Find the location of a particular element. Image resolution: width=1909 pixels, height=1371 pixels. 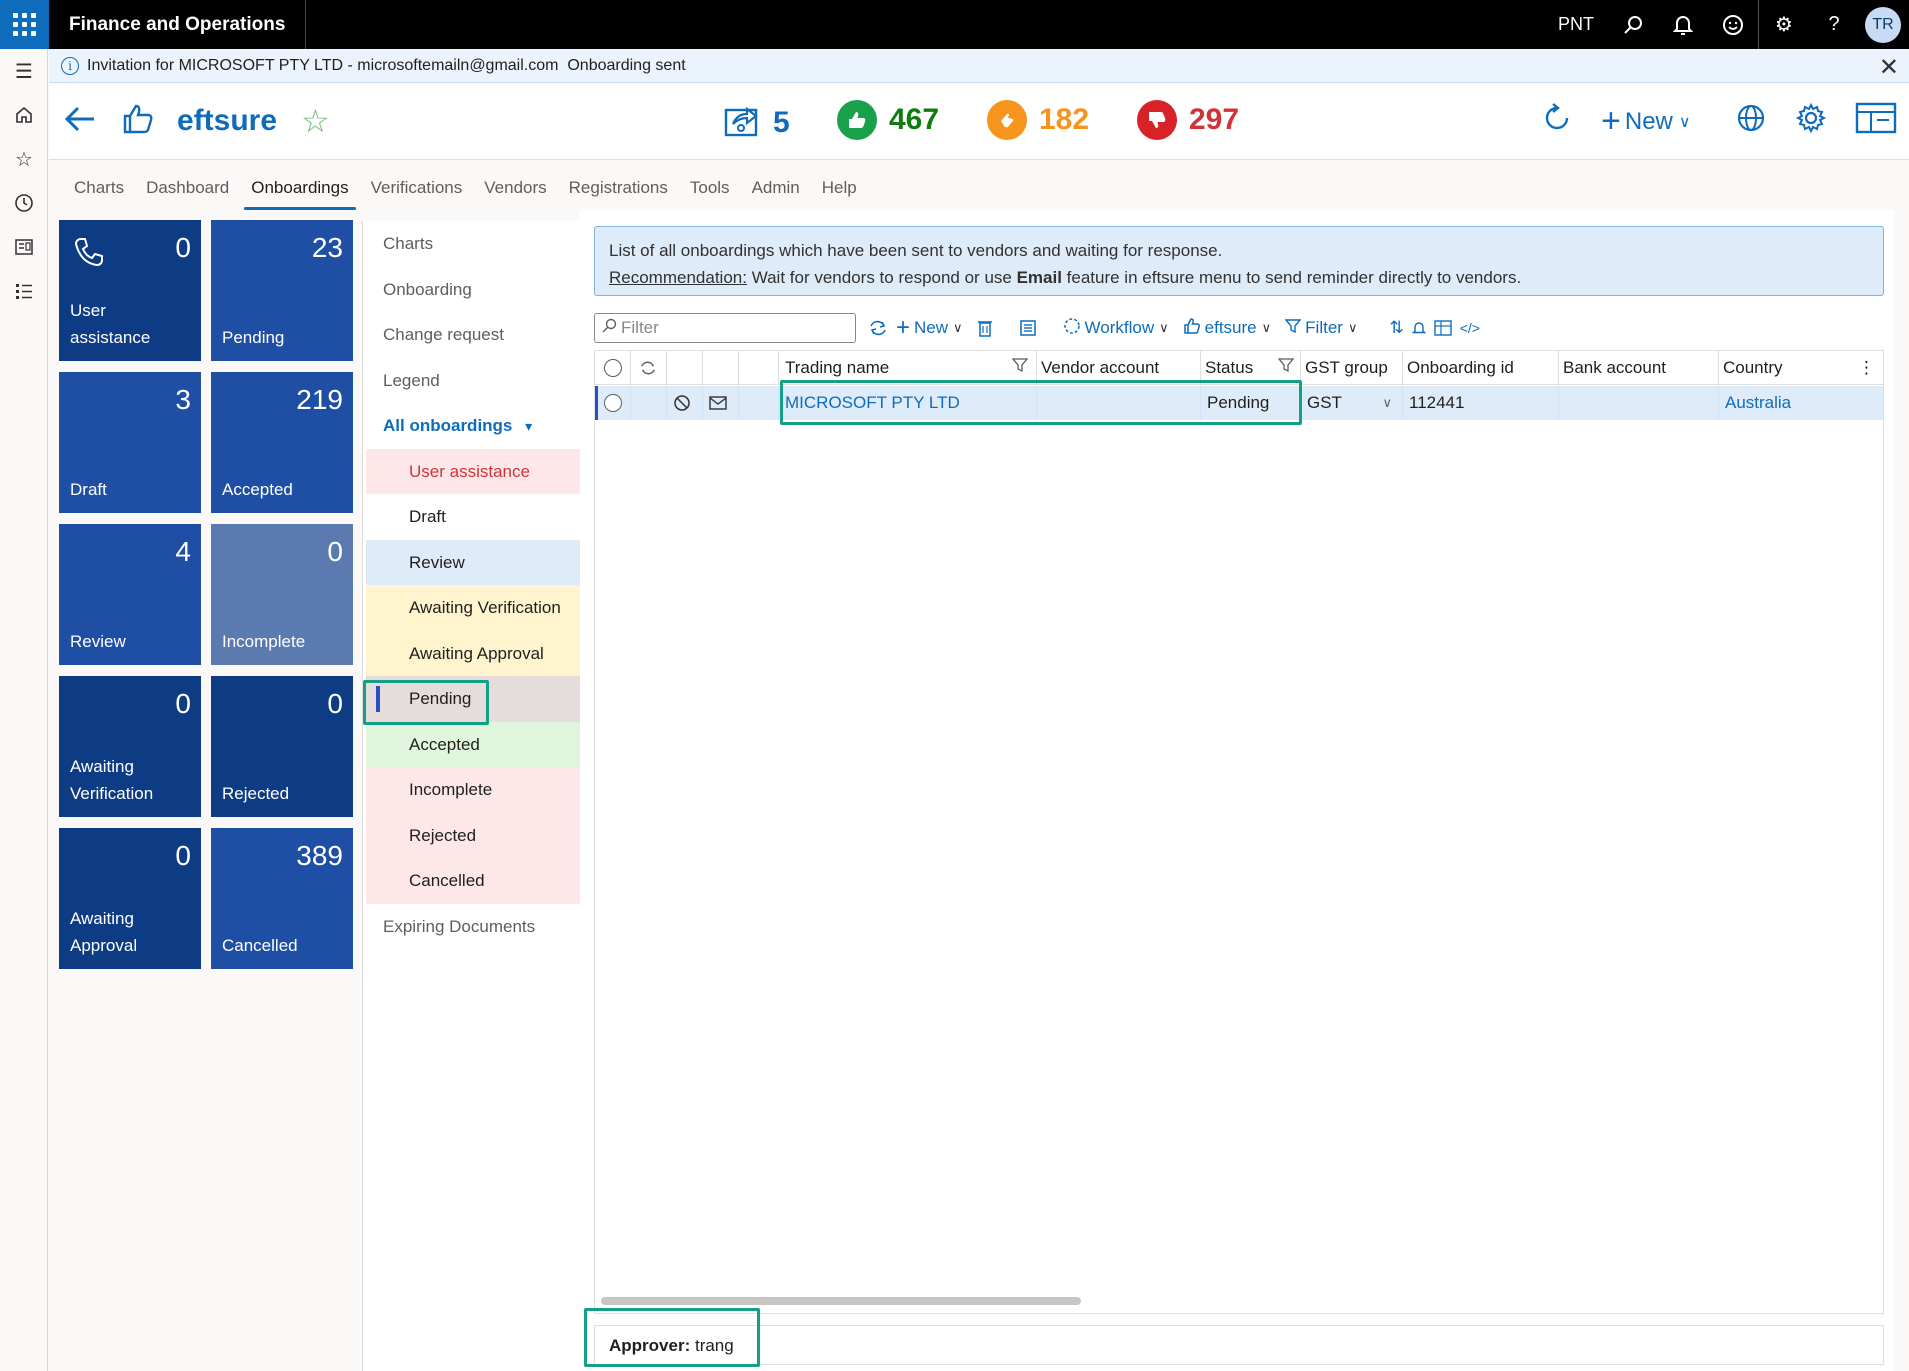

layout-panel-icon is located at coordinates (1876, 118).